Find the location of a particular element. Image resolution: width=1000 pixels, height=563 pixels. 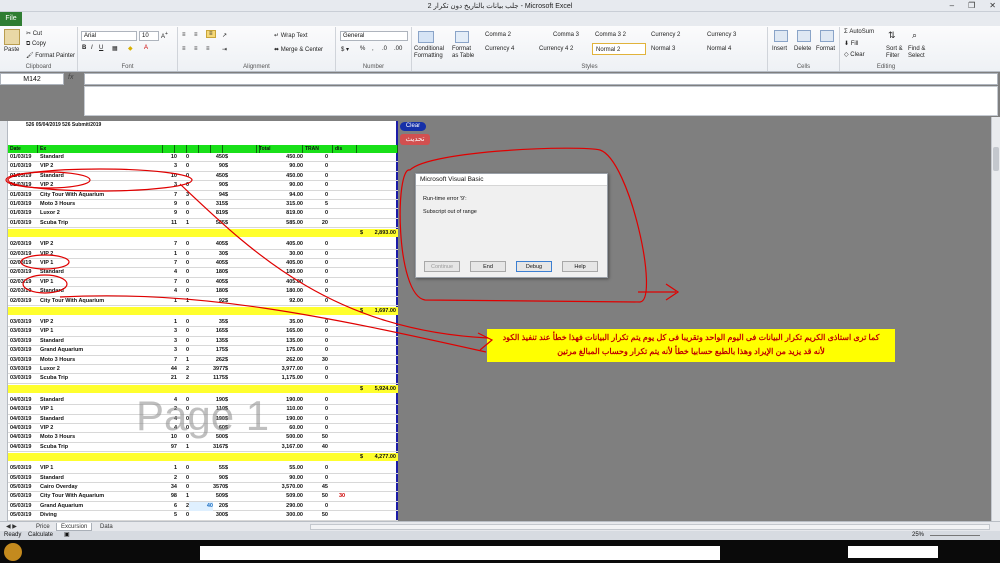

bold-icon: B is located at coordinates (84, 48).